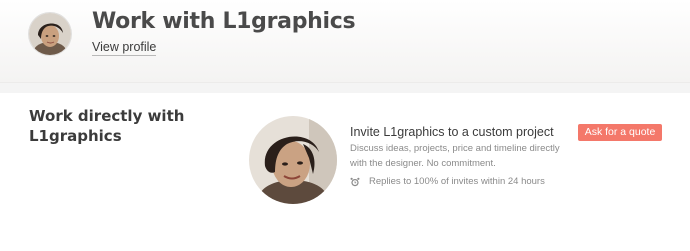 The image size is (690, 251). Describe the element at coordinates (355, 182) in the screenshot. I see `alarm-clock-icon` at that location.